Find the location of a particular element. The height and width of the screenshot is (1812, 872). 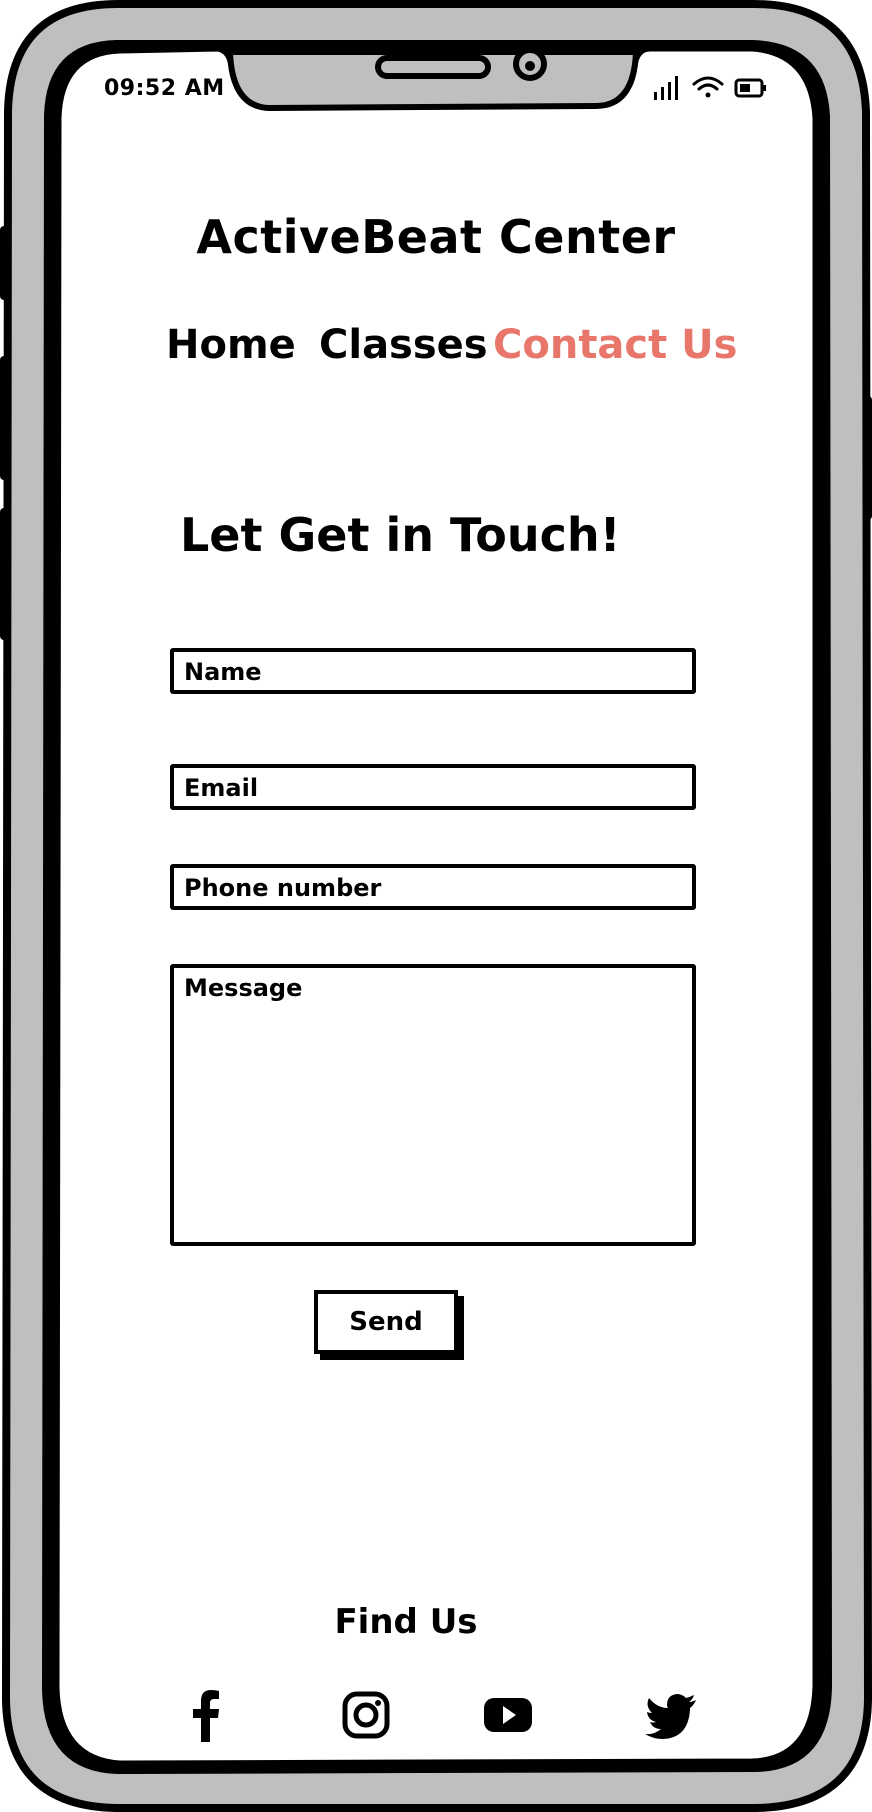

contact-heading: Let Get in Touch! is located at coordinates (400, 535).